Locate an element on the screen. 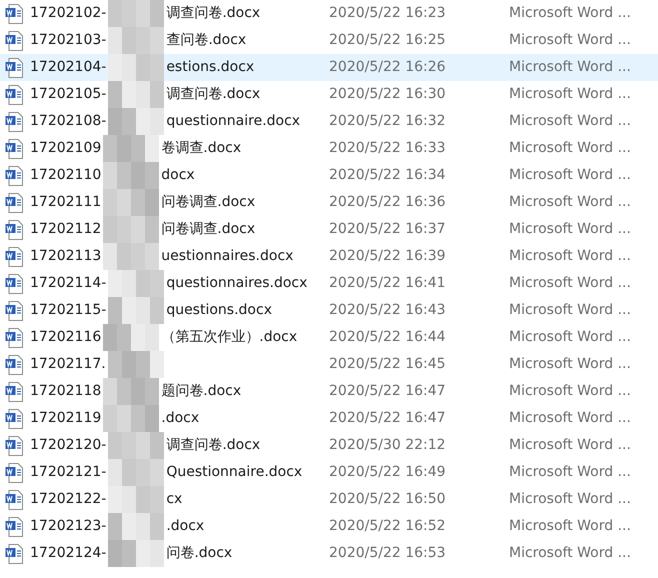  date-modified: 2020/5/22 16:53 is located at coordinates (388, 553).